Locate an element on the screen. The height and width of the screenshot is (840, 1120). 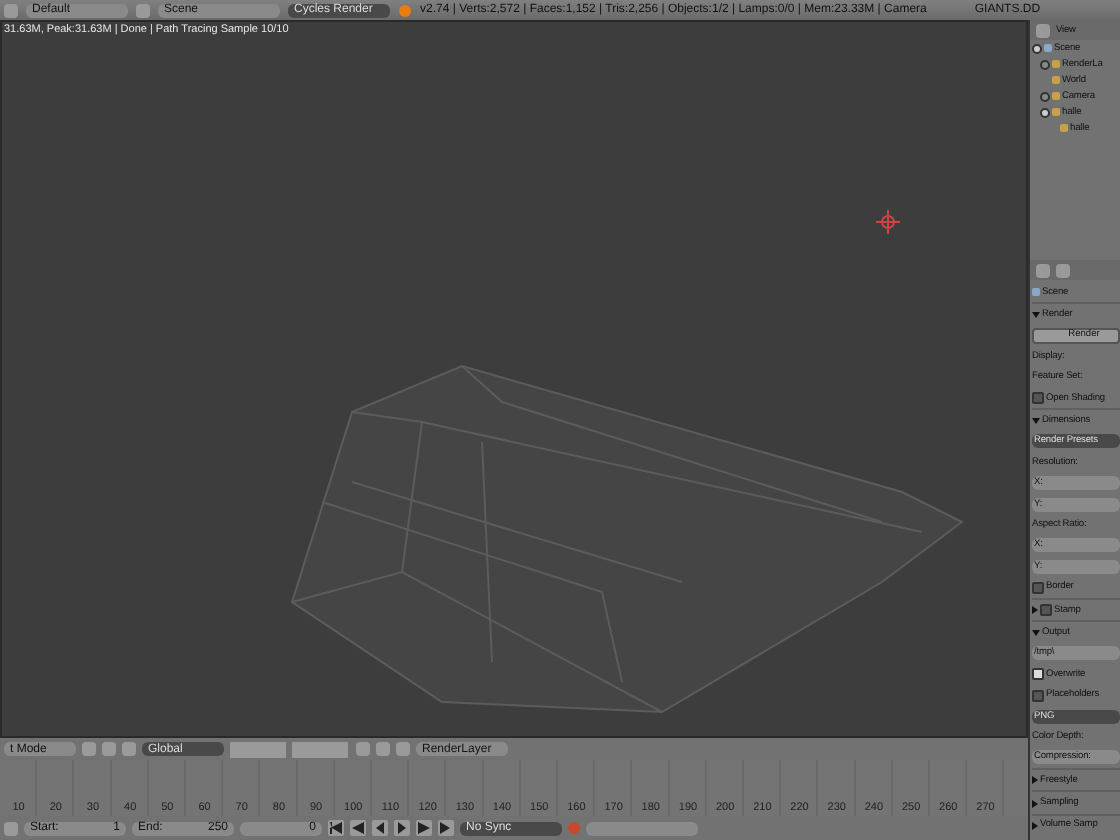
blender-logo-icon is located at coordinates (405, 10).